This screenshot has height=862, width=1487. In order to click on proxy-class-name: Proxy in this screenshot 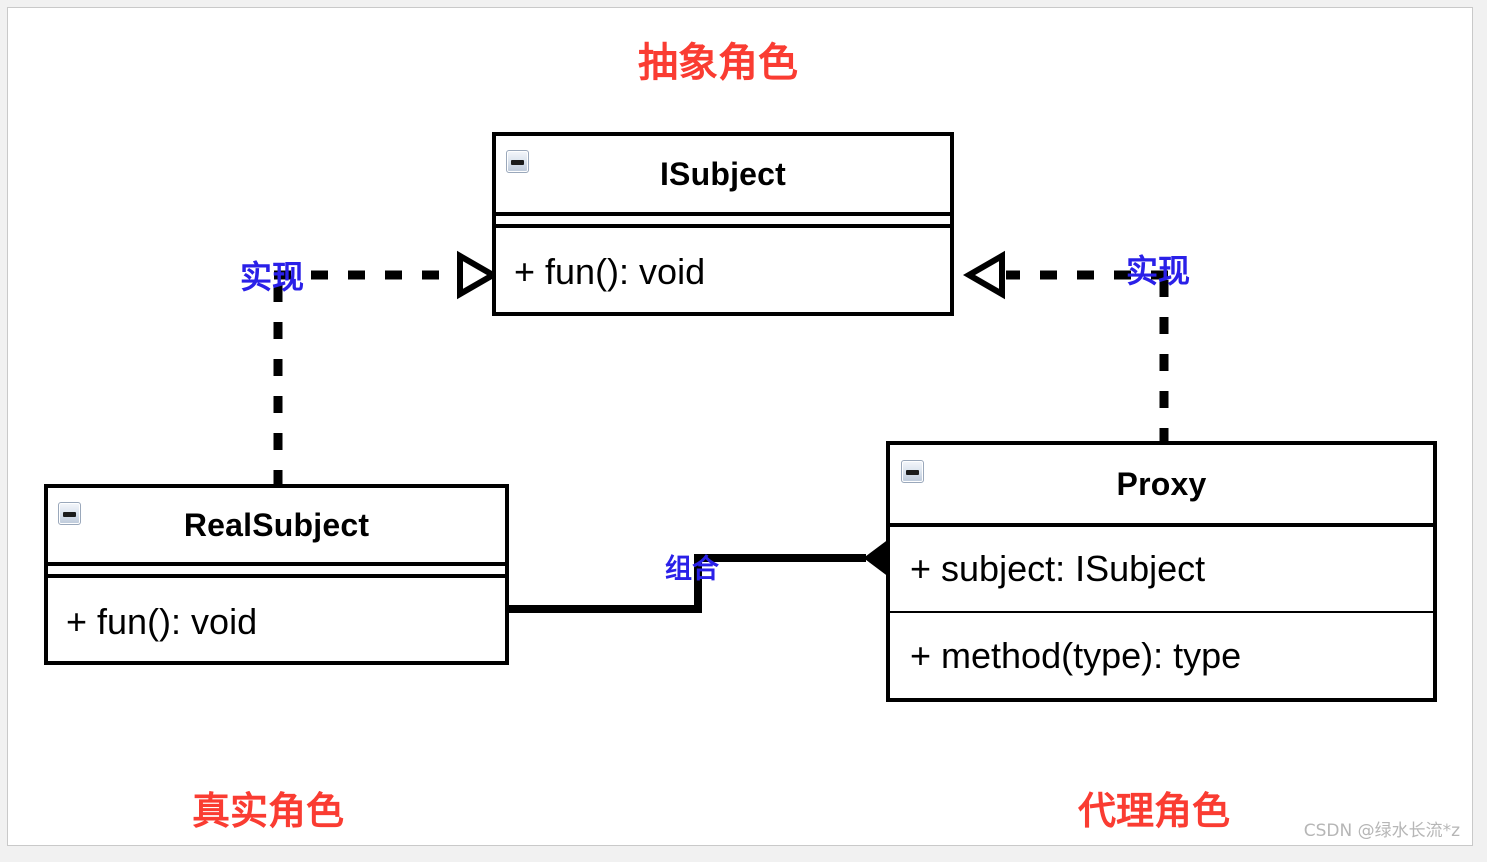, I will do `click(1161, 483)`.